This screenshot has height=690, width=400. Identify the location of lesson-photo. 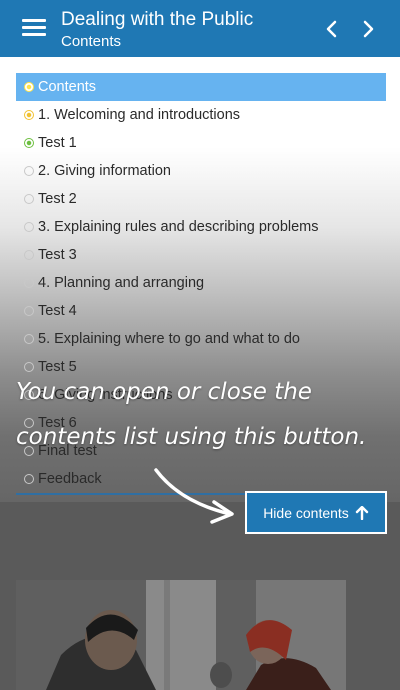
(181, 635).